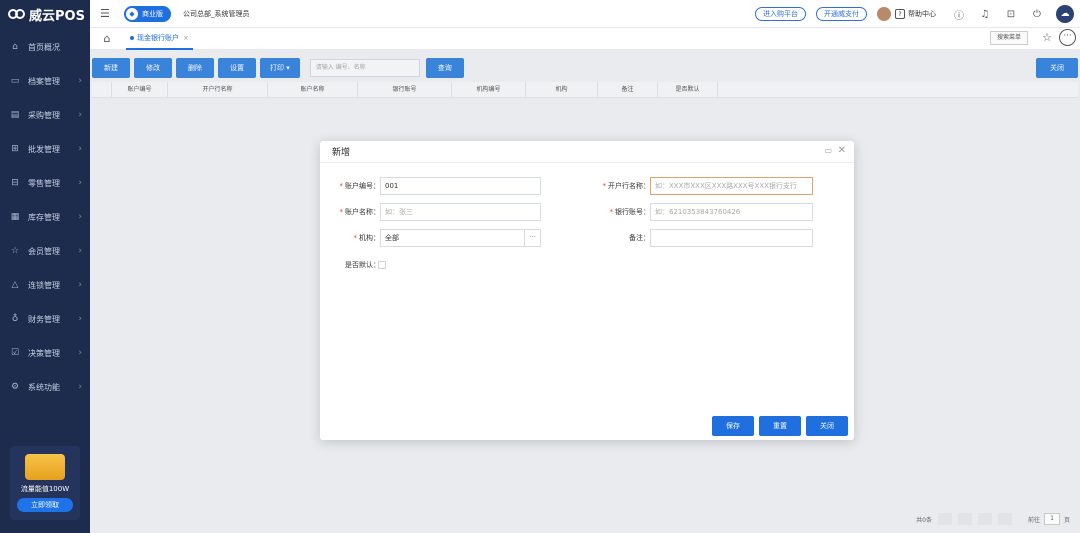 Image resolution: width=1080 pixels, height=533 pixels. Describe the element at coordinates (639, 238) in the screenshot. I see `remark-label: 备注：` at that location.